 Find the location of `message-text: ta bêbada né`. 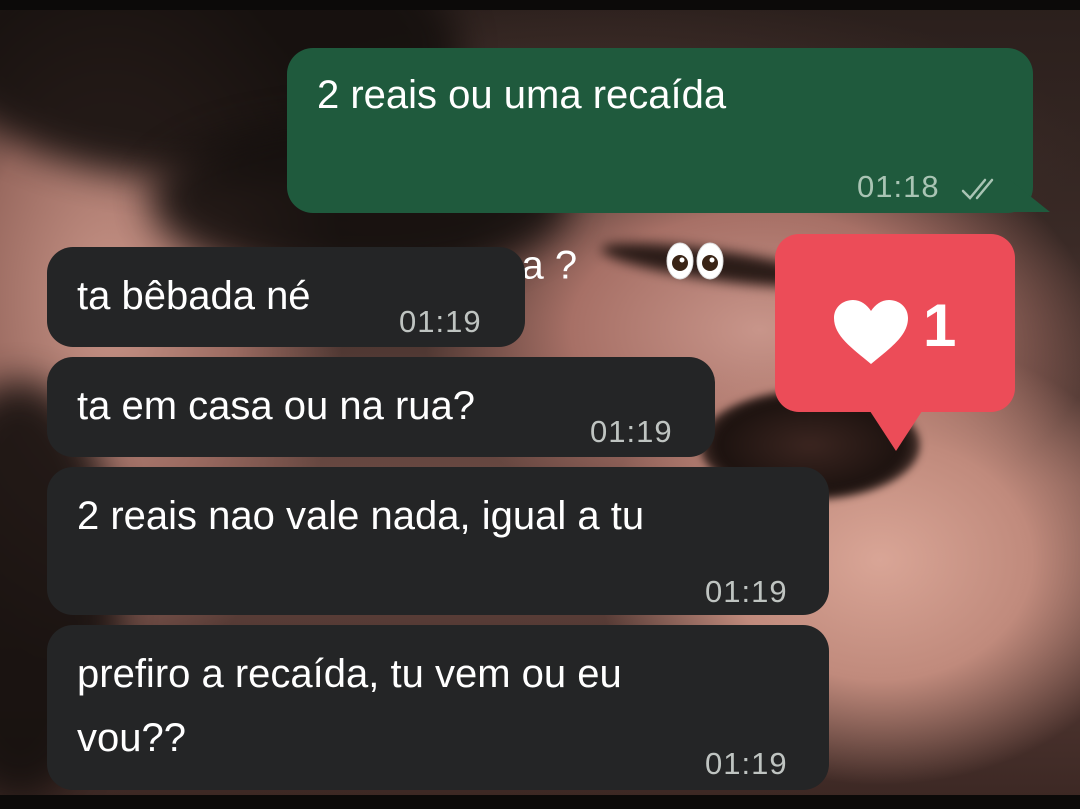

message-text: ta bêbada né is located at coordinates (194, 296).